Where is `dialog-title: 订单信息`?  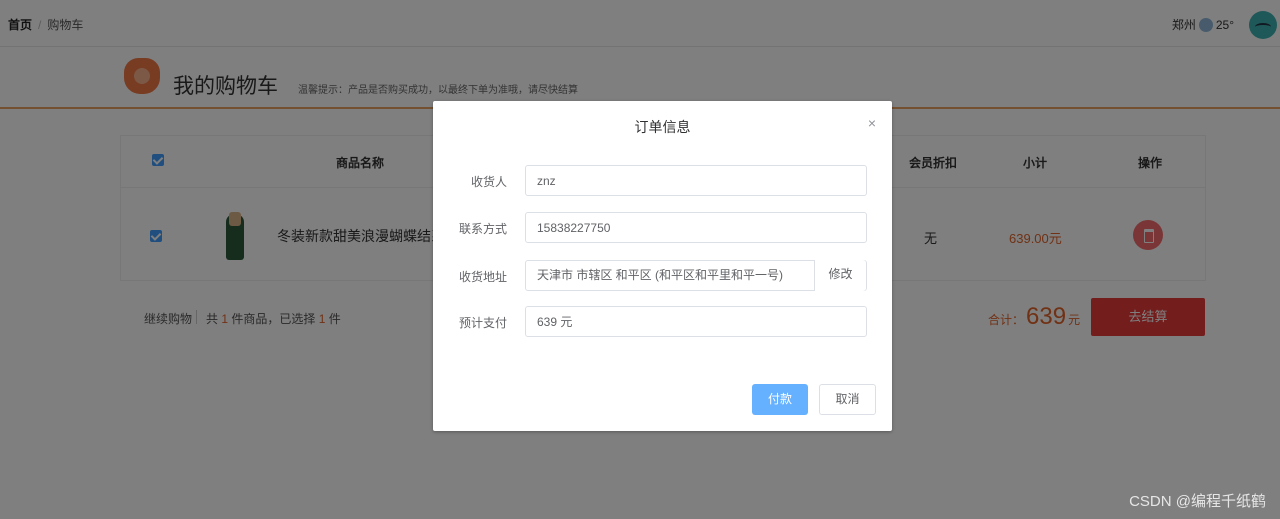
dialog-title: 订单信息 is located at coordinates (662, 127).